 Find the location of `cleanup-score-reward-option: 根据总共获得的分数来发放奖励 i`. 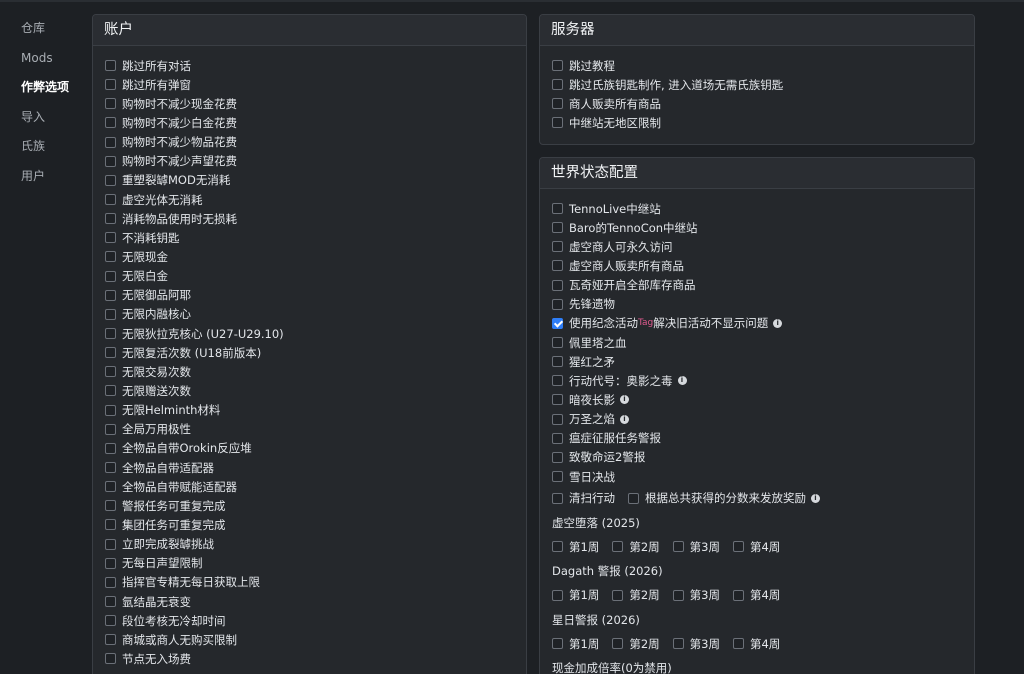

cleanup-score-reward-option: 根据总共获得的分数来发放奖励 i is located at coordinates (724, 498).